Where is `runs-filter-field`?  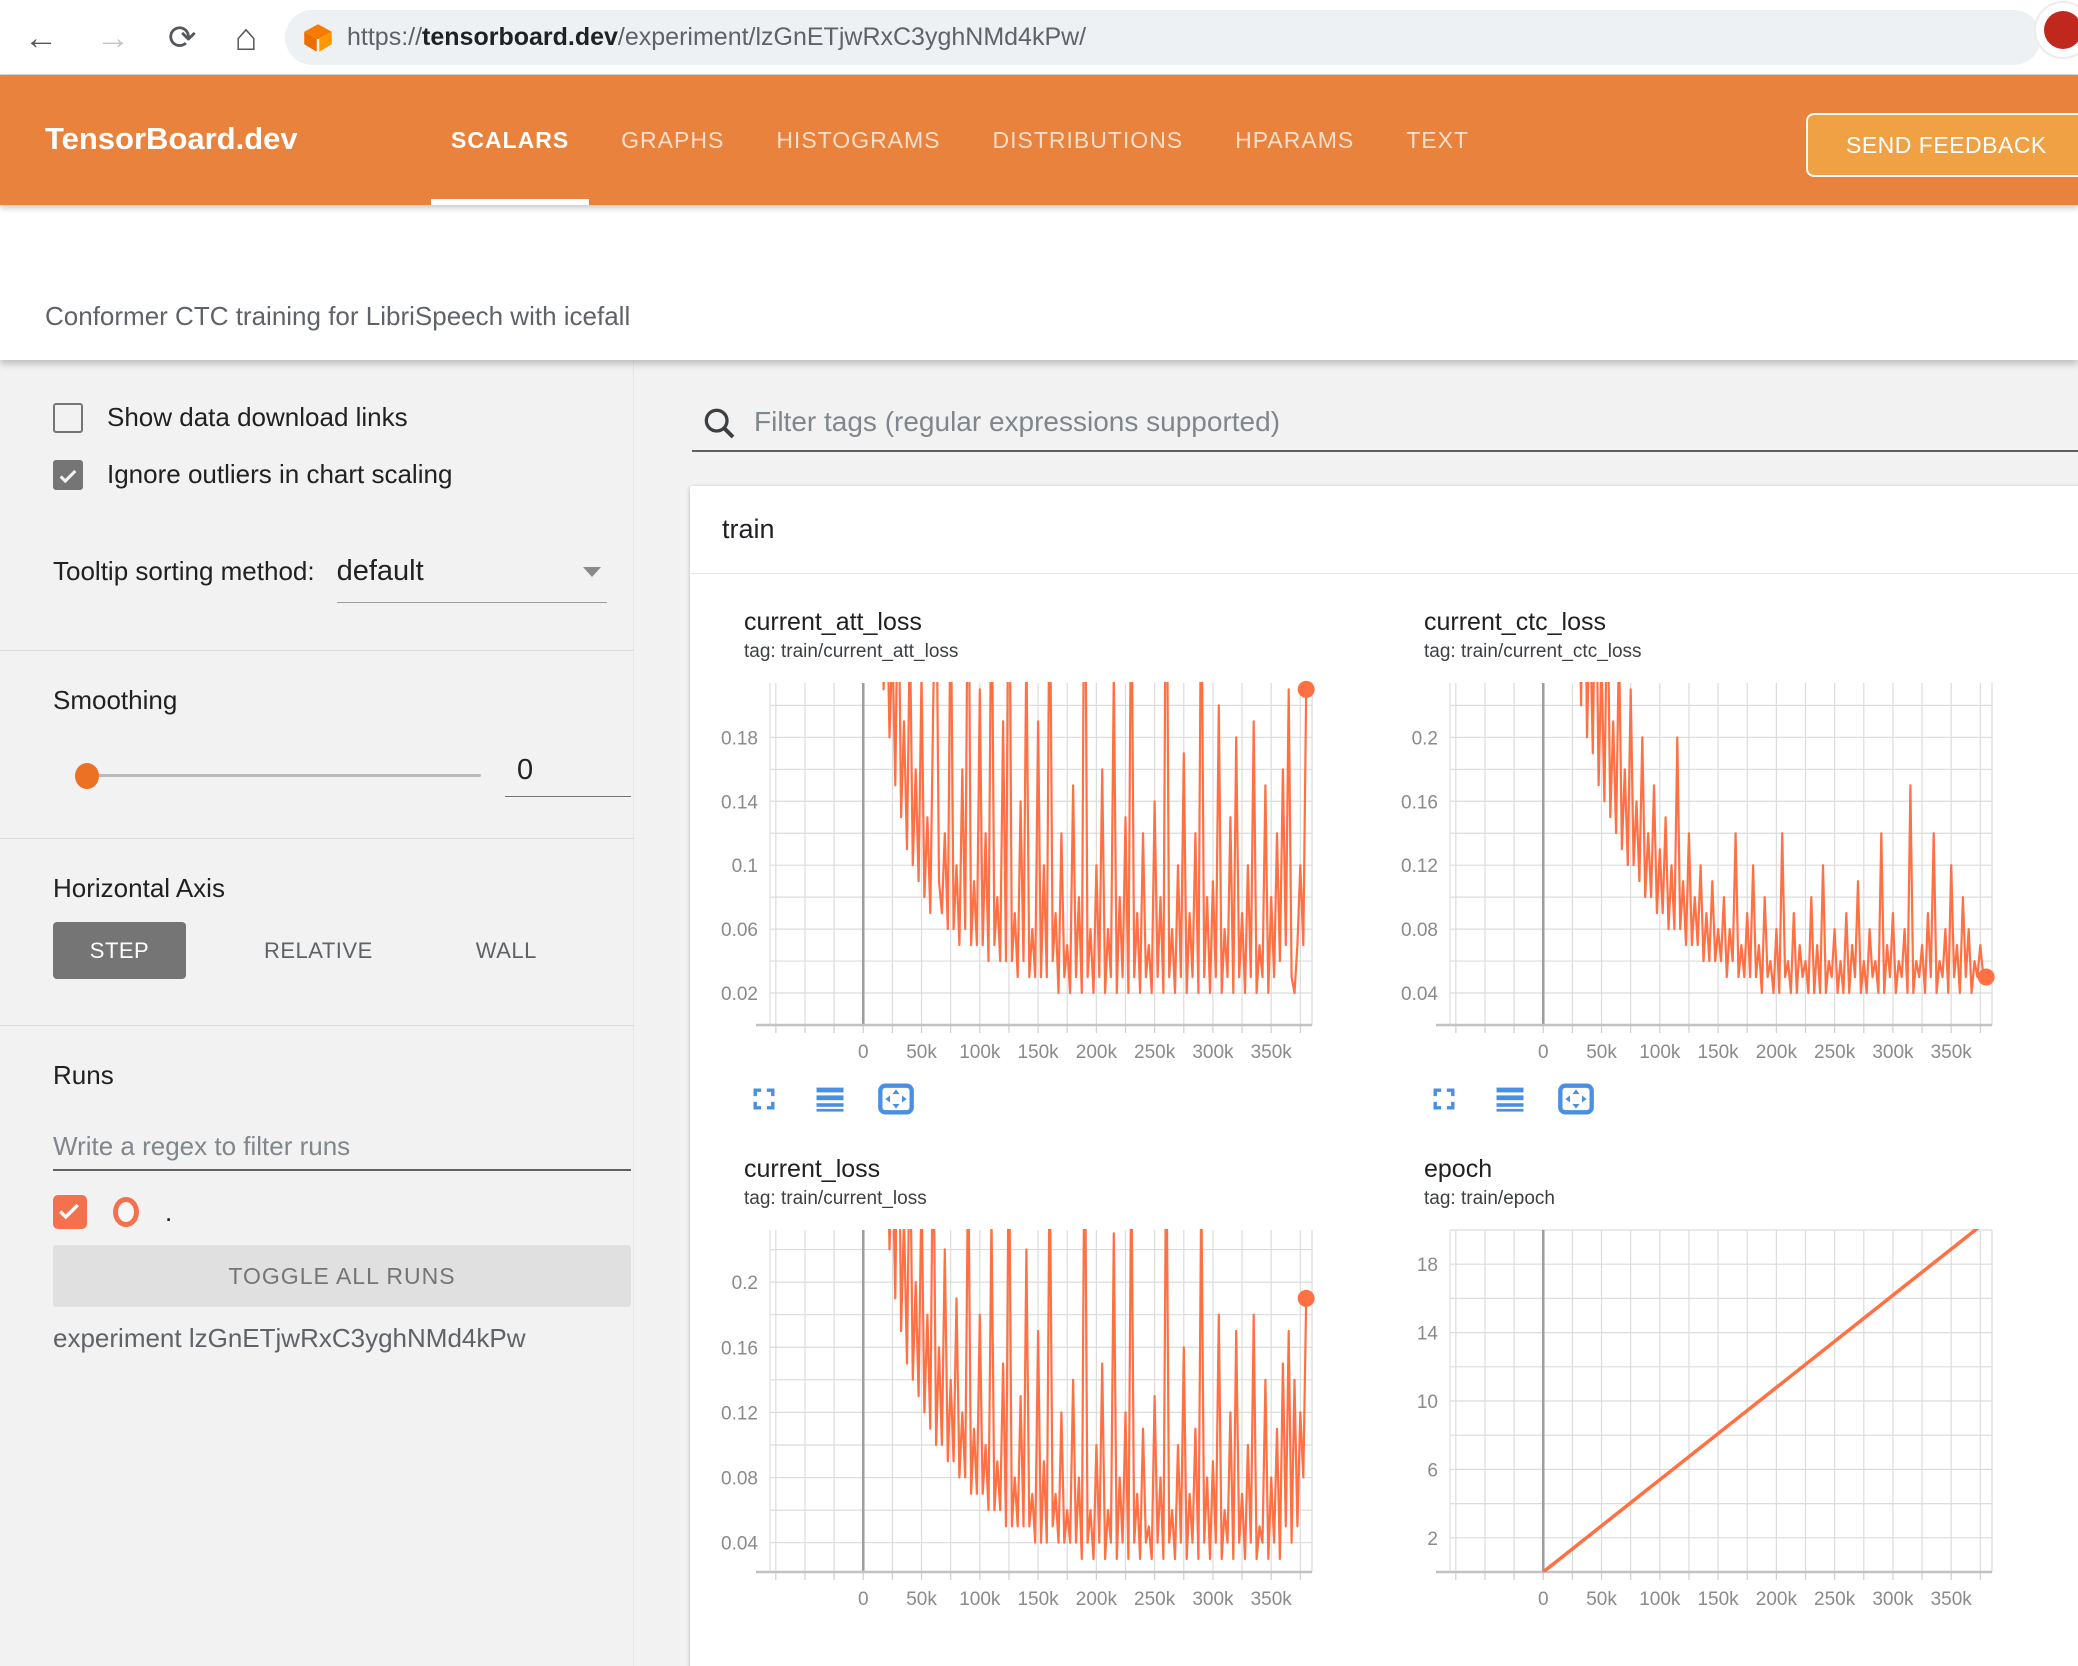
runs-filter-field is located at coordinates (342, 1147).